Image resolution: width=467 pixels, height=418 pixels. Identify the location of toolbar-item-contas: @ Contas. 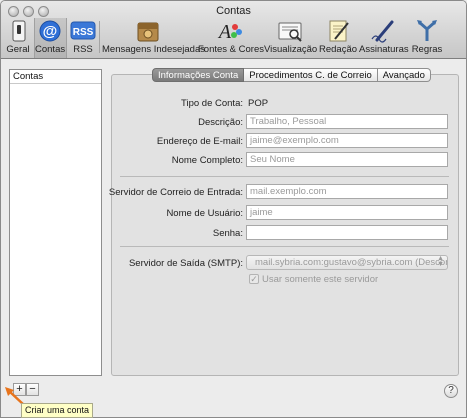
(50, 37).